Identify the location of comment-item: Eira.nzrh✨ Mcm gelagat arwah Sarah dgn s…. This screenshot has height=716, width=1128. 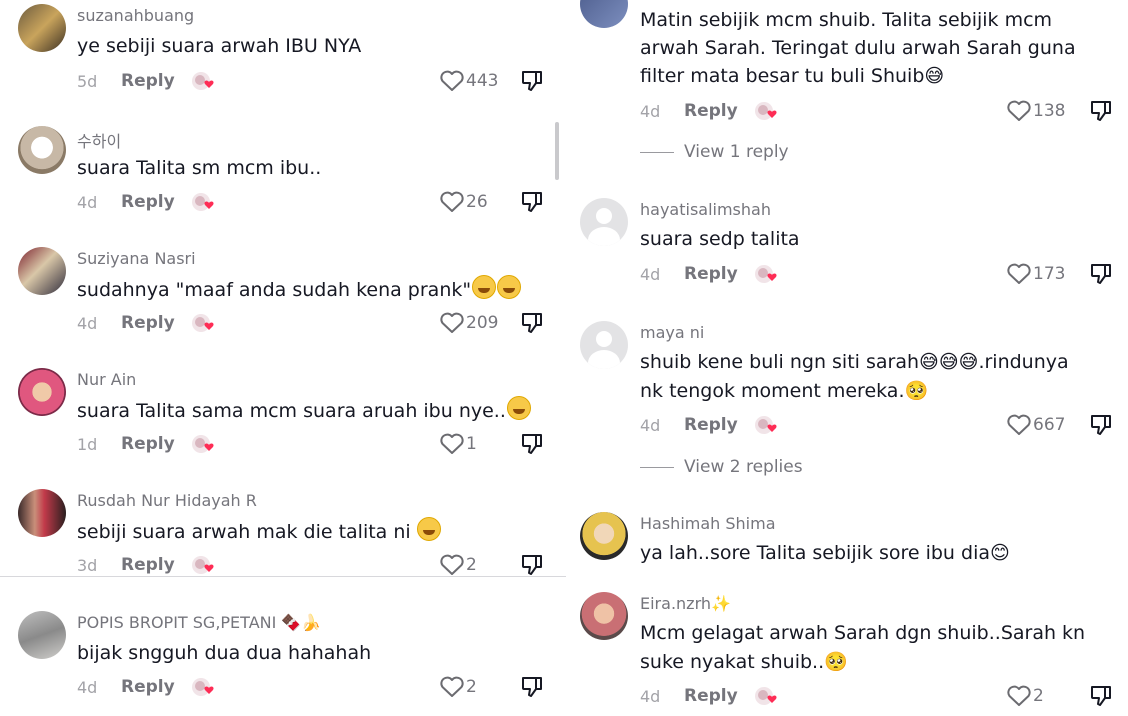
(847, 652).